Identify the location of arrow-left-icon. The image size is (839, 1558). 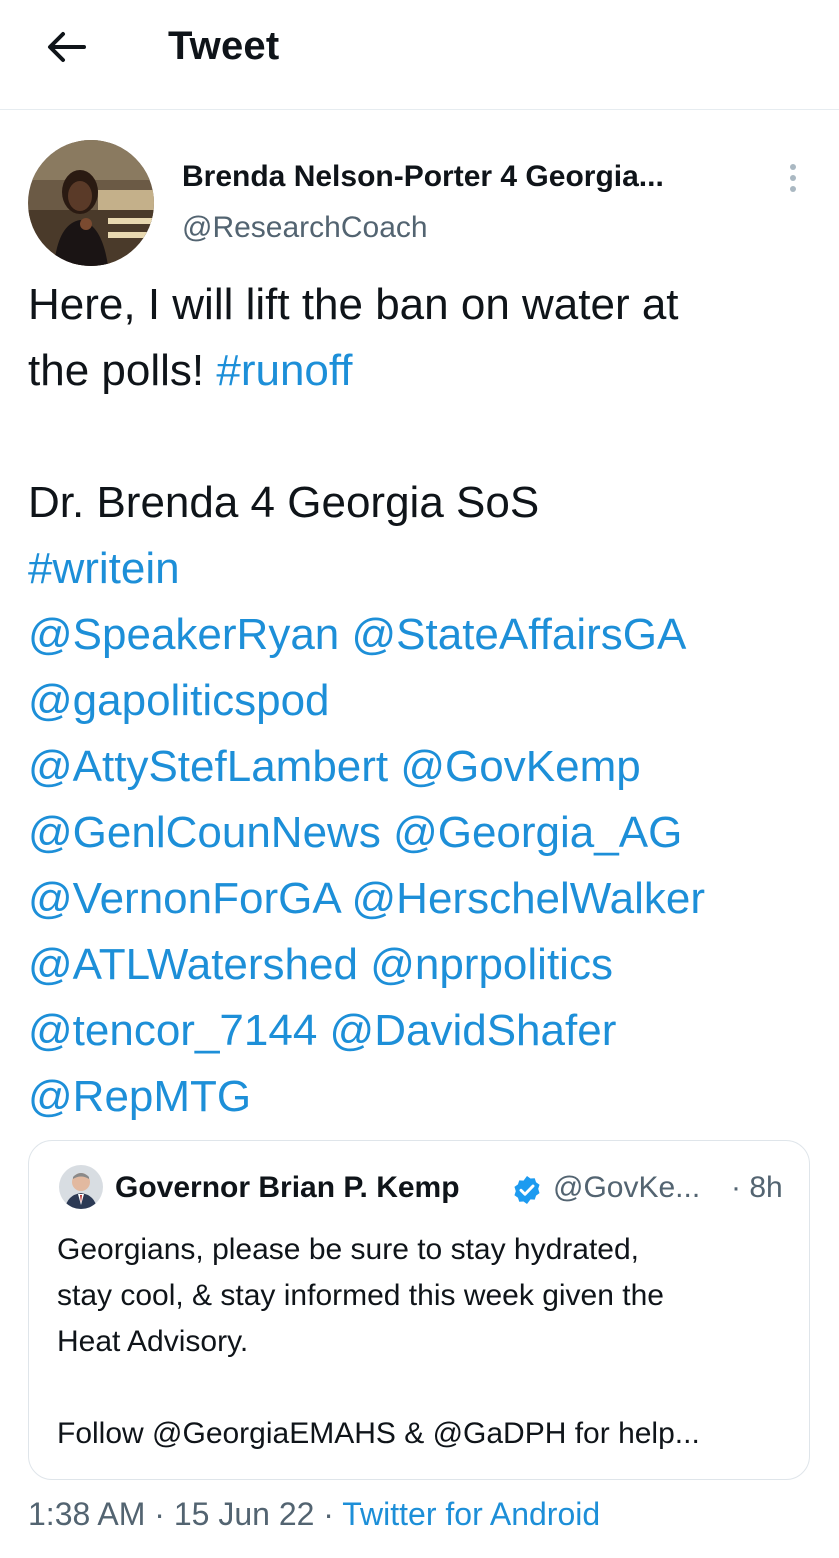
(67, 47).